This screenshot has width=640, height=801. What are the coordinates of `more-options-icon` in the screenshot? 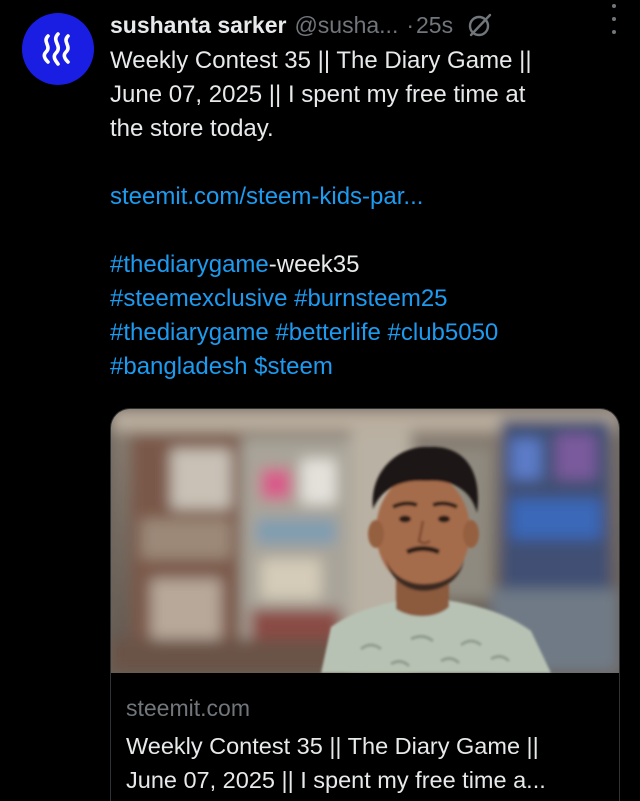 It's located at (614, 19).